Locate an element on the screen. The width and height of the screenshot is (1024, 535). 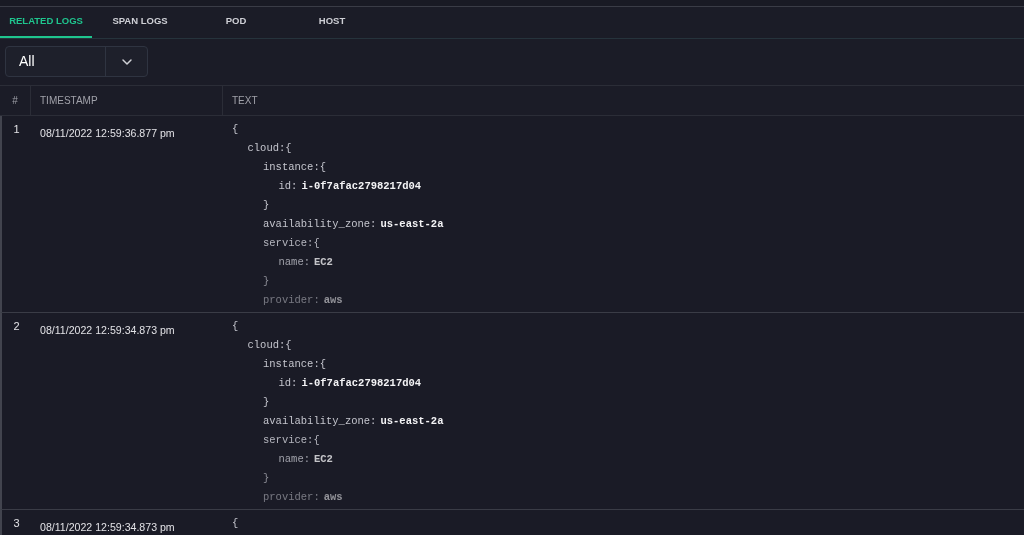
row-number: 3 is located at coordinates (16, 523).